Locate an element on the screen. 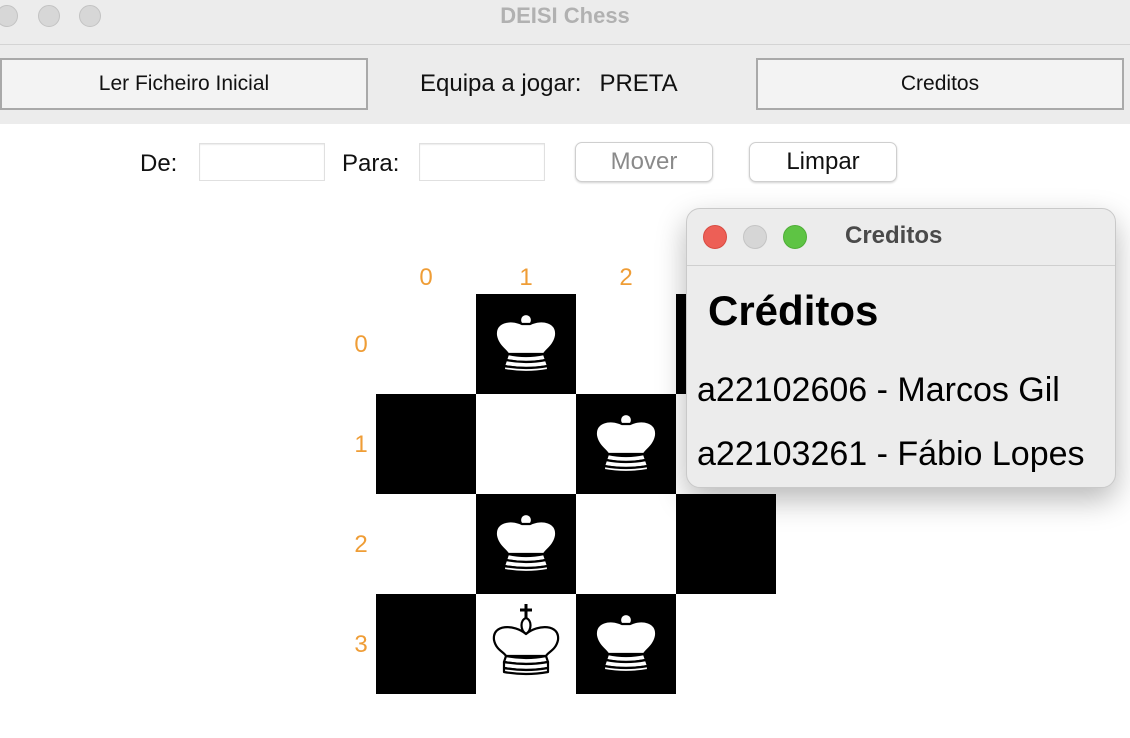 The width and height of the screenshot is (1130, 738). load-file-button: Ler Ficheiro Inicial is located at coordinates (184, 84).